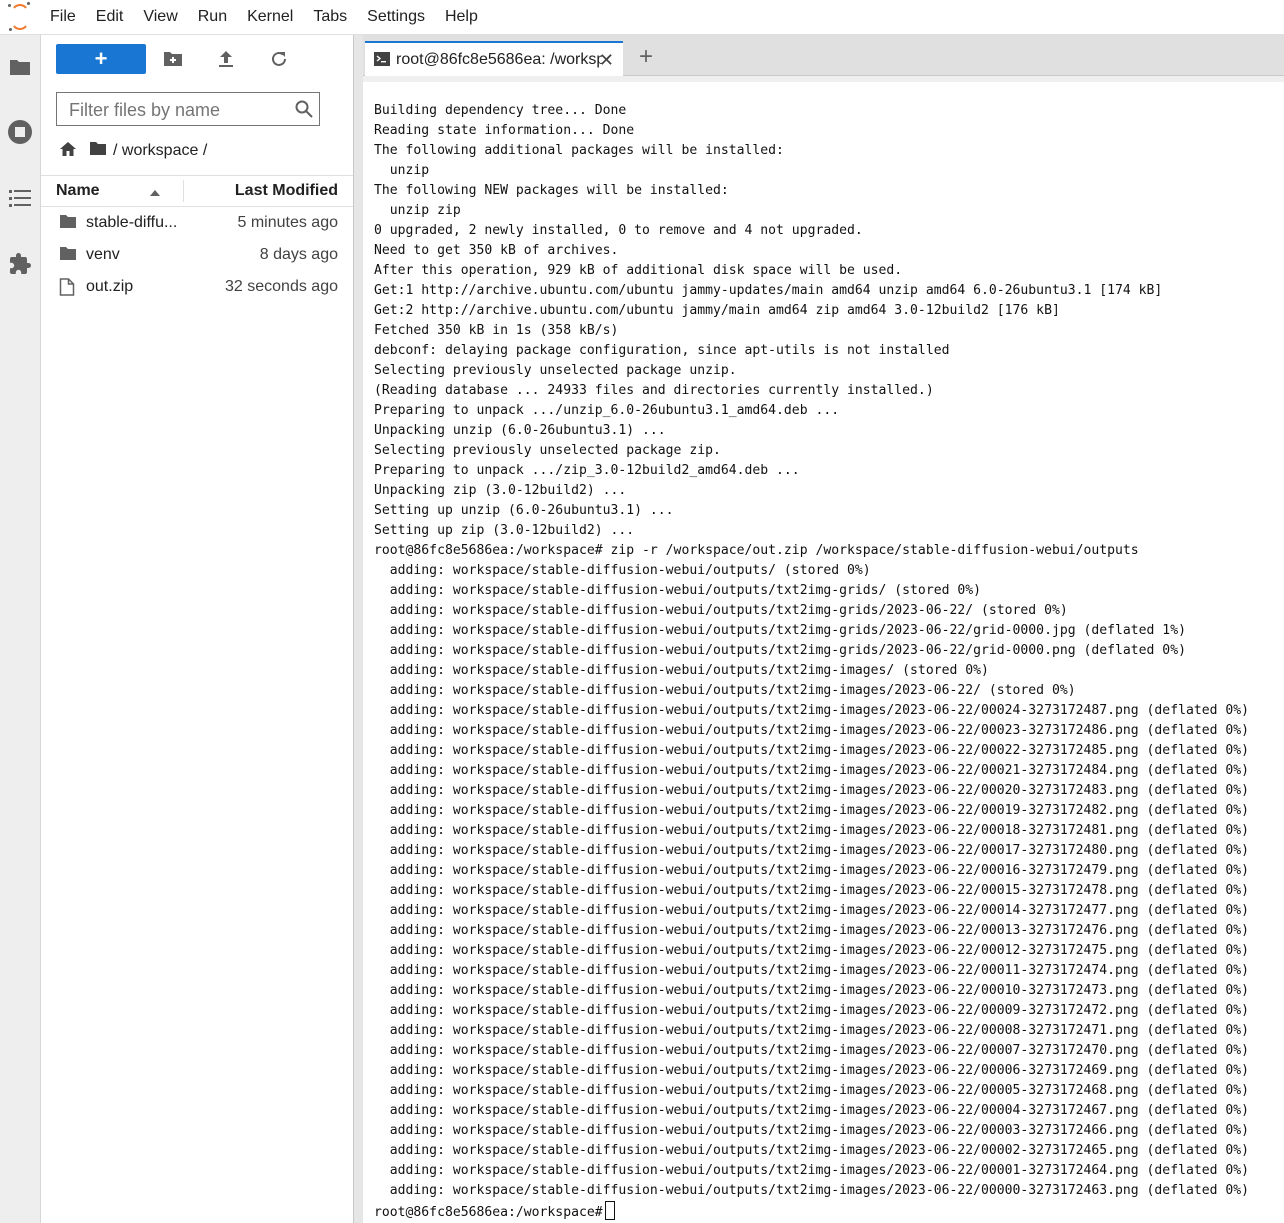  What do you see at coordinates (417, 210) in the screenshot?
I see `terminal-line: unzip zip` at bounding box center [417, 210].